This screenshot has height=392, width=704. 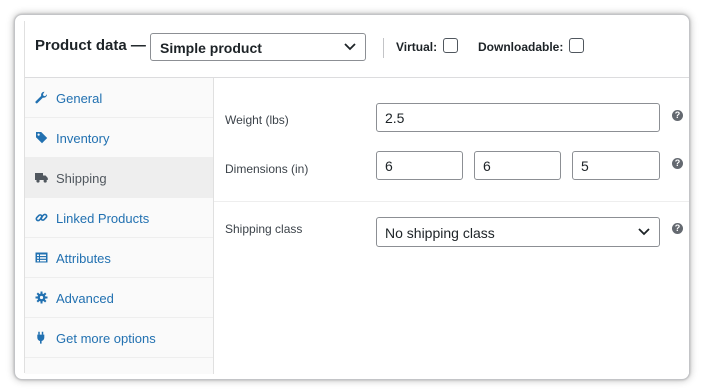 I want to click on virtual-label: Virtual:, so click(x=417, y=47).